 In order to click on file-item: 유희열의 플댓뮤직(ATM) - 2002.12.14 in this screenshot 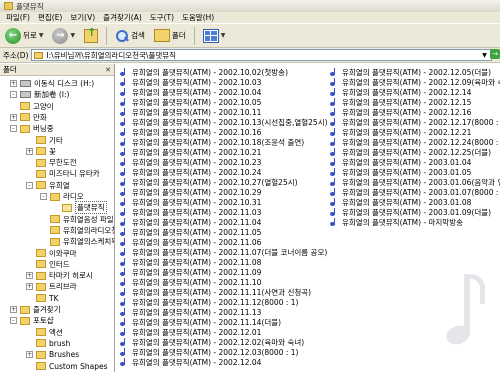, I will do `click(415, 92)`.